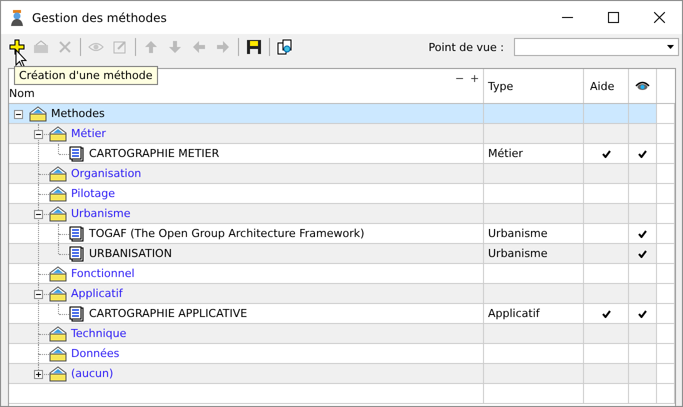 This screenshot has width=683, height=407. What do you see at coordinates (226, 233) in the screenshot?
I see `tree-item-label: TOGAF (The Open Group Architecture Framework)` at bounding box center [226, 233].